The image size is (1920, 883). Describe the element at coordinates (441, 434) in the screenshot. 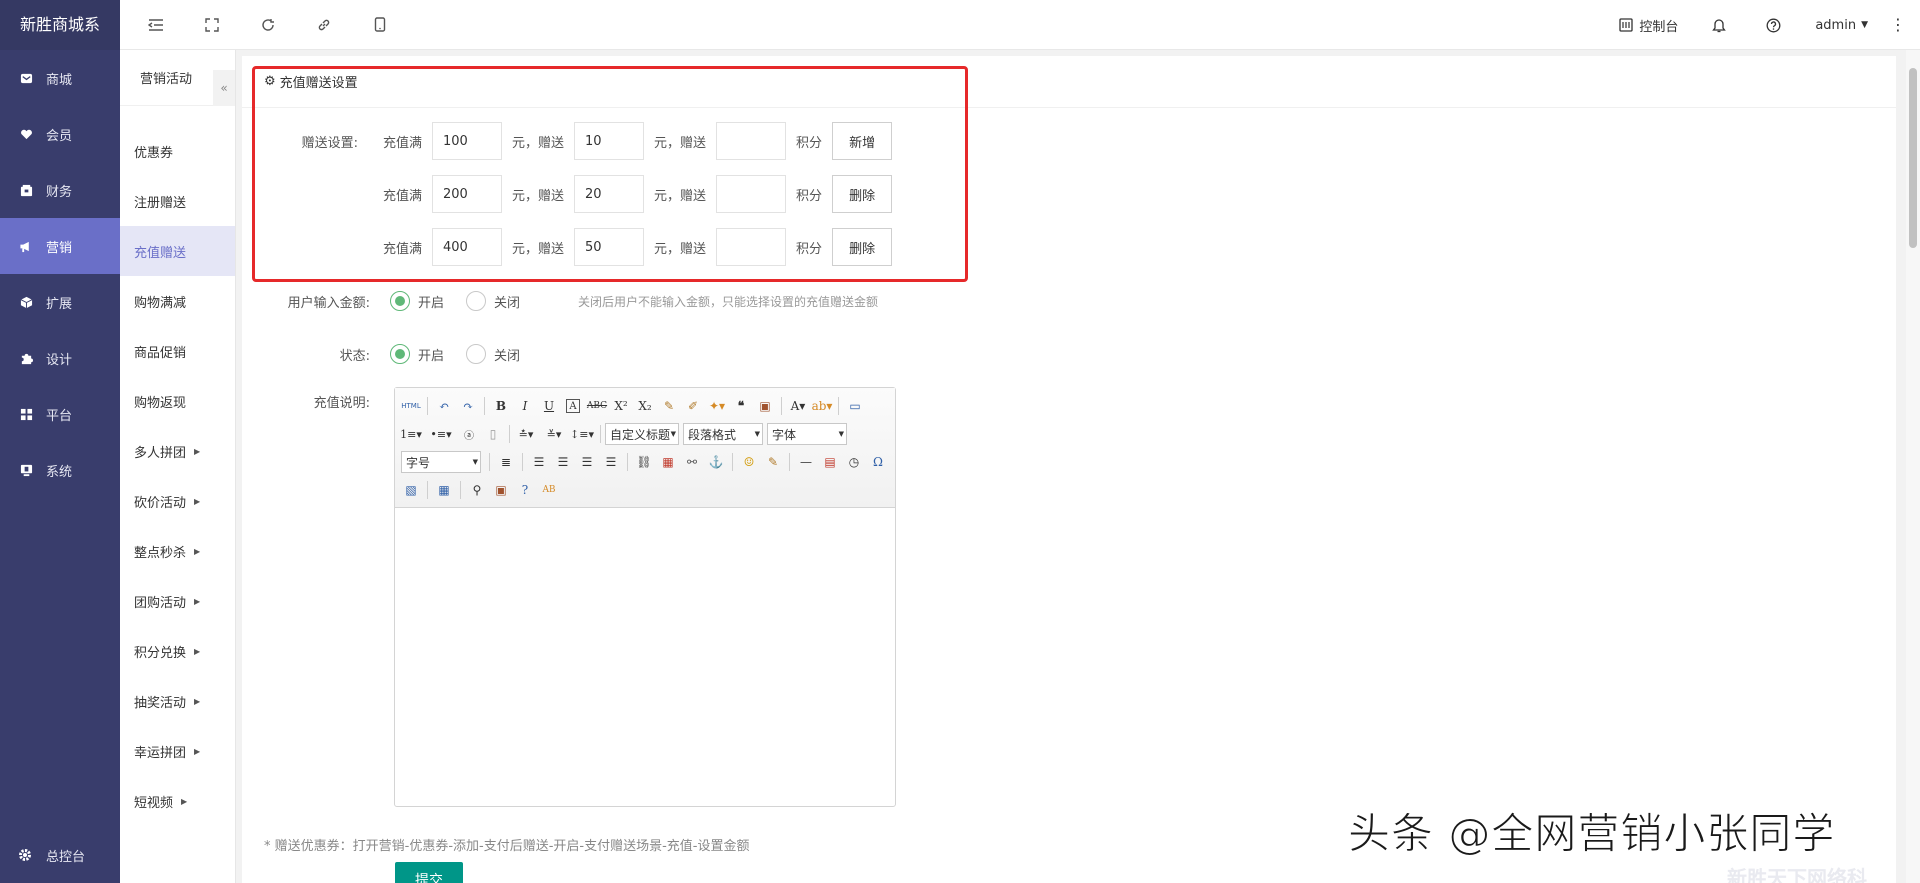

I see `unordered-list-icon: •≡▾` at that location.